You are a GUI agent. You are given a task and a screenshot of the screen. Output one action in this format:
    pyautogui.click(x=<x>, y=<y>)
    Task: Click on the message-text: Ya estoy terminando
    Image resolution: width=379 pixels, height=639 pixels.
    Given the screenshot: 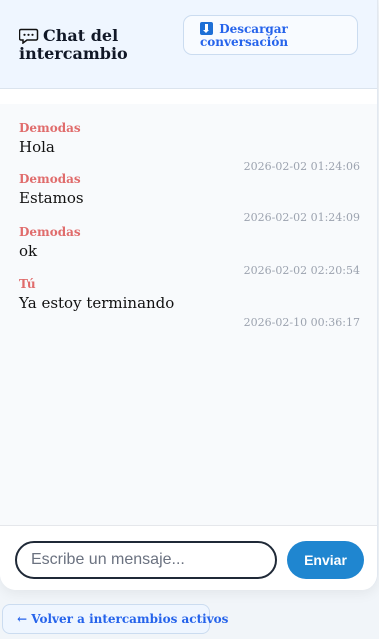 What is the action you would take?
    pyautogui.click(x=97, y=303)
    